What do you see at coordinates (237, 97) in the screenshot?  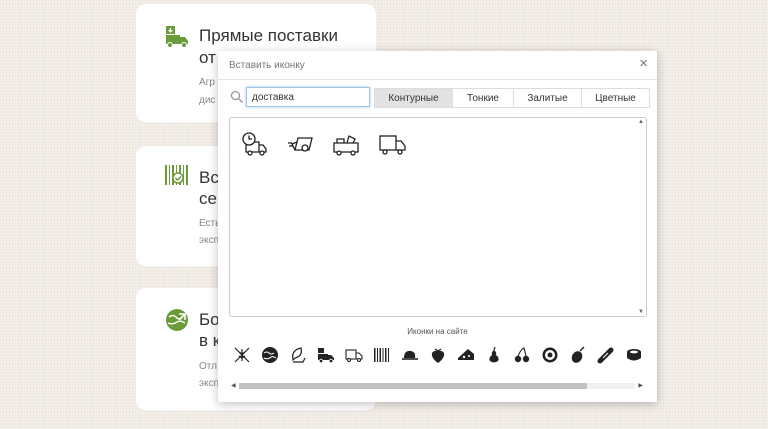 I see `search-icon` at bounding box center [237, 97].